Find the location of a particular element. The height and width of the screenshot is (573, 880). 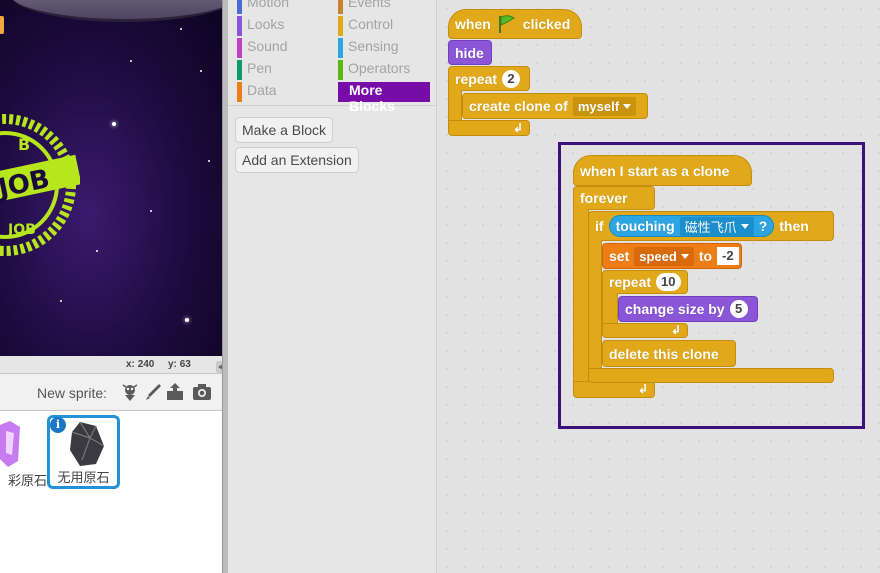

block-label: create clone of is located at coordinates (518, 106).